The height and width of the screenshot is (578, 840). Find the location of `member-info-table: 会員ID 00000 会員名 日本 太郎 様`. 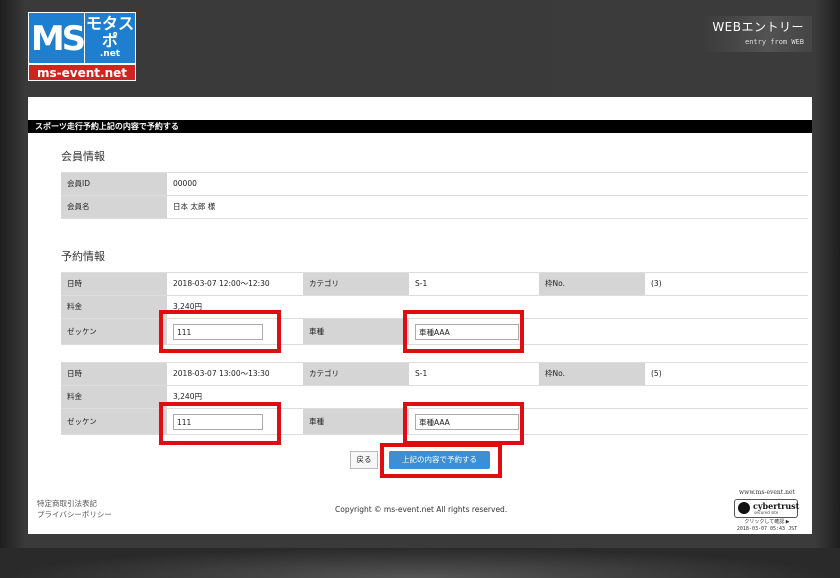

member-info-table: 会員ID 00000 会員名 日本 太郎 様 is located at coordinates (434, 195).